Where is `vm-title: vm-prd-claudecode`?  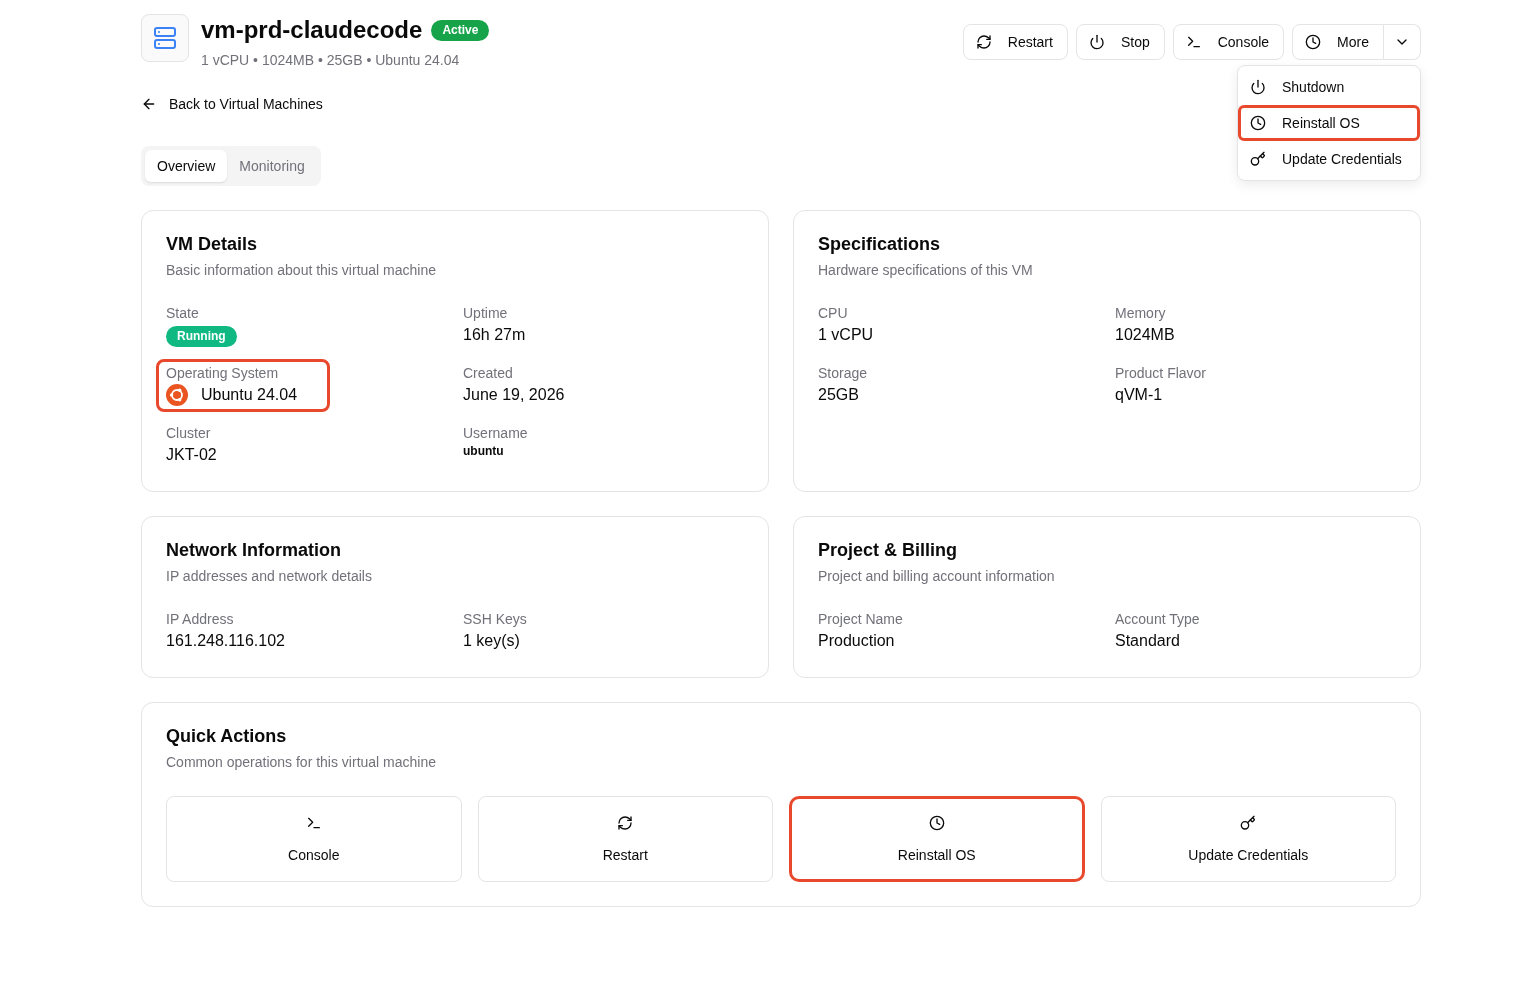 vm-title: vm-prd-claudecode is located at coordinates (312, 30).